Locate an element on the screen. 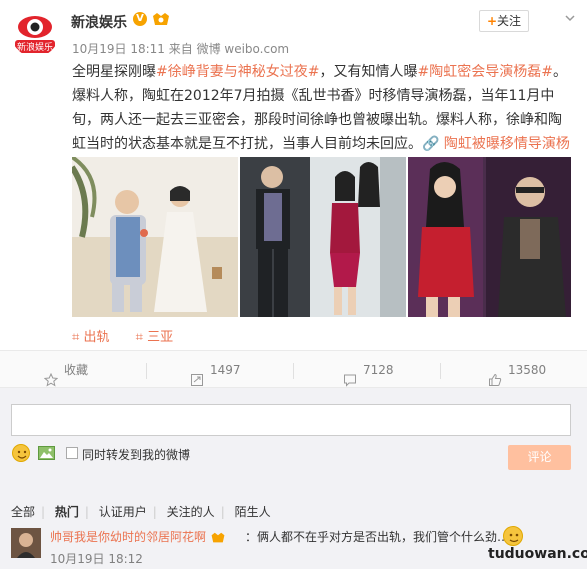  repost-checkbox is located at coordinates (72, 453).